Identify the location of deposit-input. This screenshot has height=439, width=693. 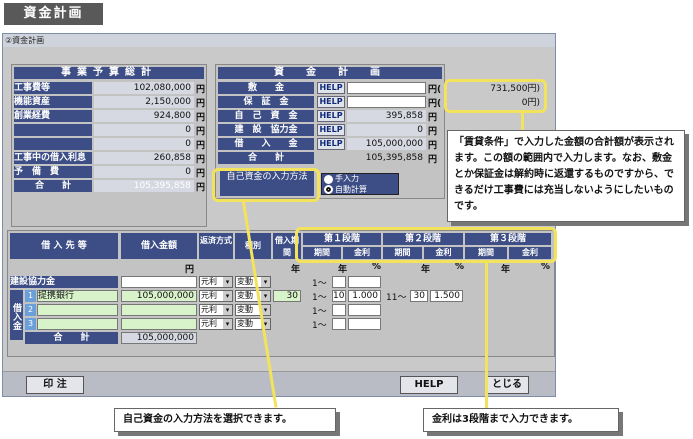
(386, 88).